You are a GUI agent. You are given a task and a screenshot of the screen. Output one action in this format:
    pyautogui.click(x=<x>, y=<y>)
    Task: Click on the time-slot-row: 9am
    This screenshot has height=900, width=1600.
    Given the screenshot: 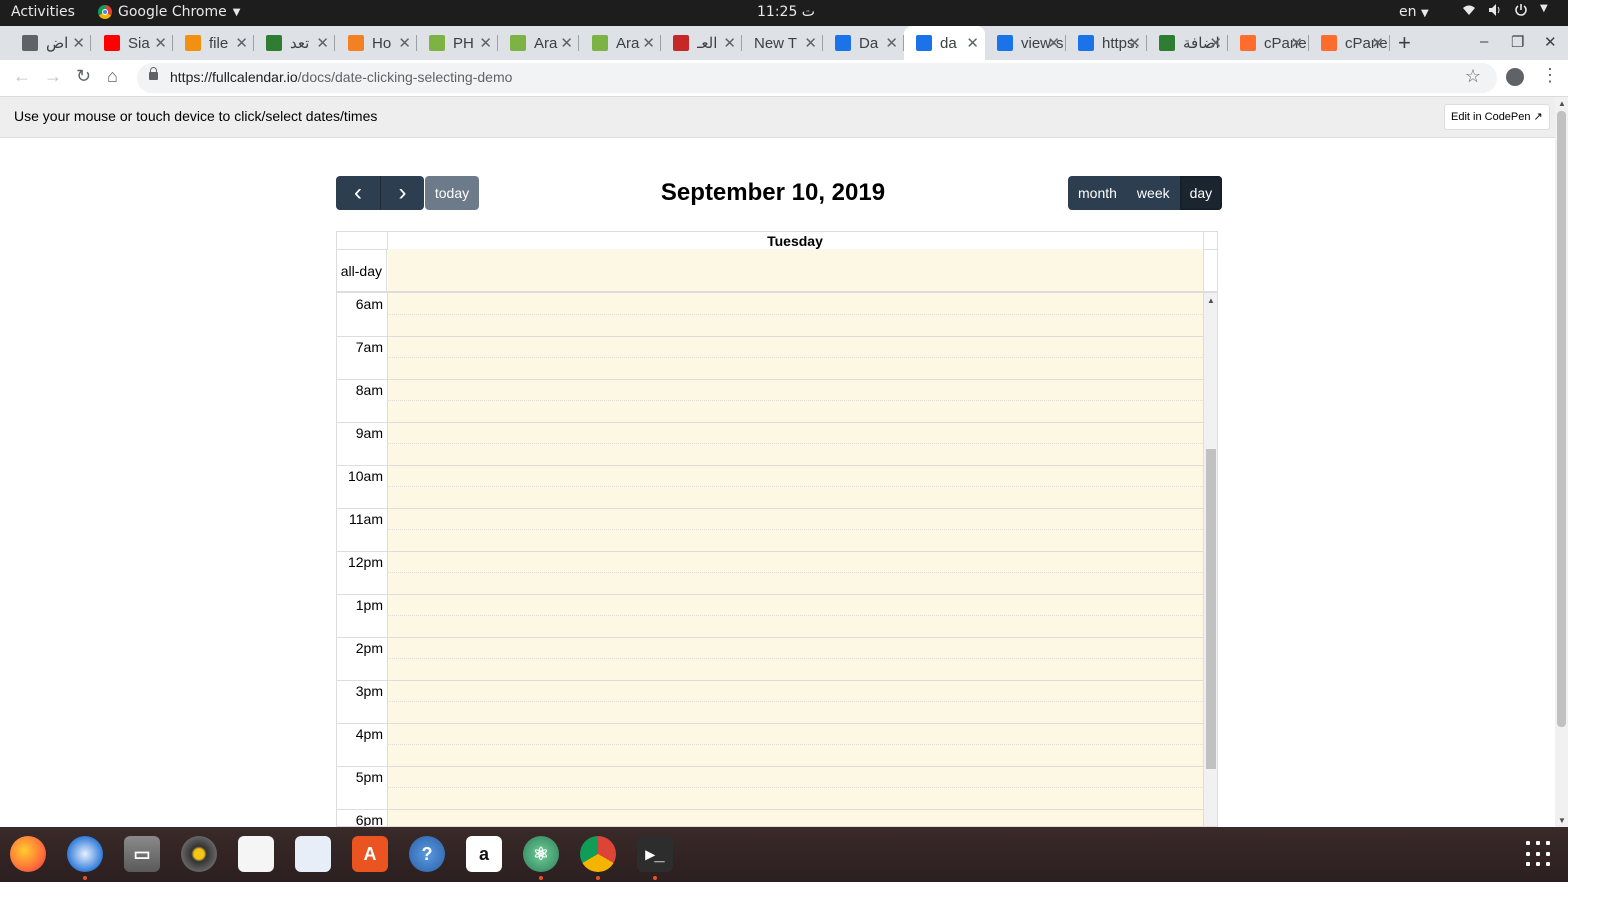 What is the action you would take?
    pyautogui.click(x=770, y=443)
    